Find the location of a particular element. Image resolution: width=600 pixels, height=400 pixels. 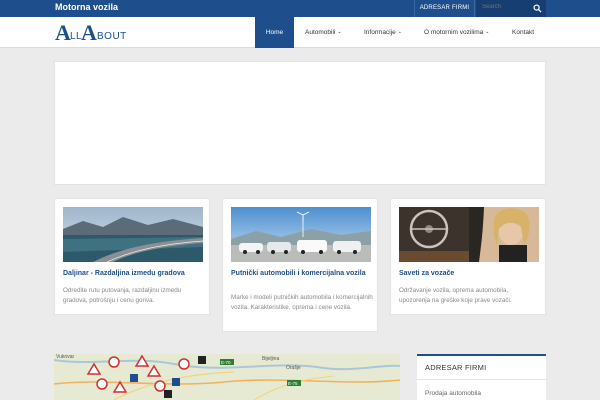

divider is located at coordinates (481, 379).